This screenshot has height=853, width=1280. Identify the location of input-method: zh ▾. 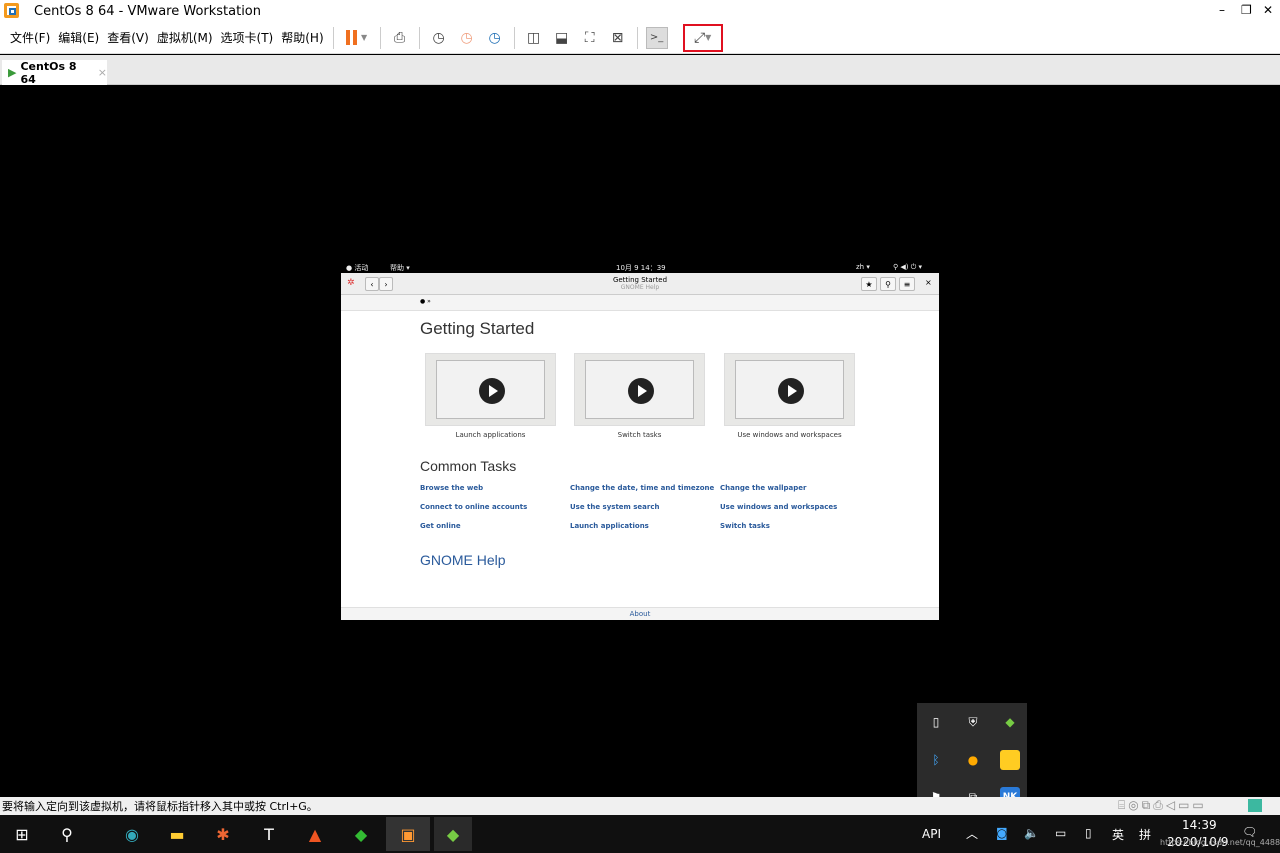
(863, 267).